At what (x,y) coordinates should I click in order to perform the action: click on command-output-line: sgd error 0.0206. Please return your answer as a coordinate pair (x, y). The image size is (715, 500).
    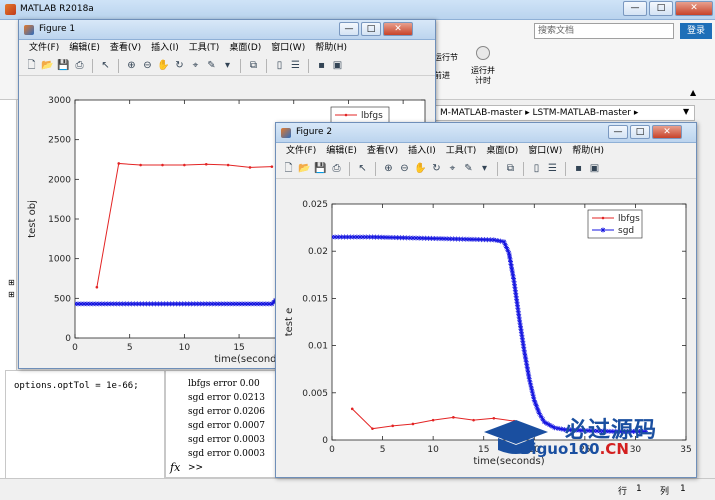
    Looking at the image, I should click on (227, 412).